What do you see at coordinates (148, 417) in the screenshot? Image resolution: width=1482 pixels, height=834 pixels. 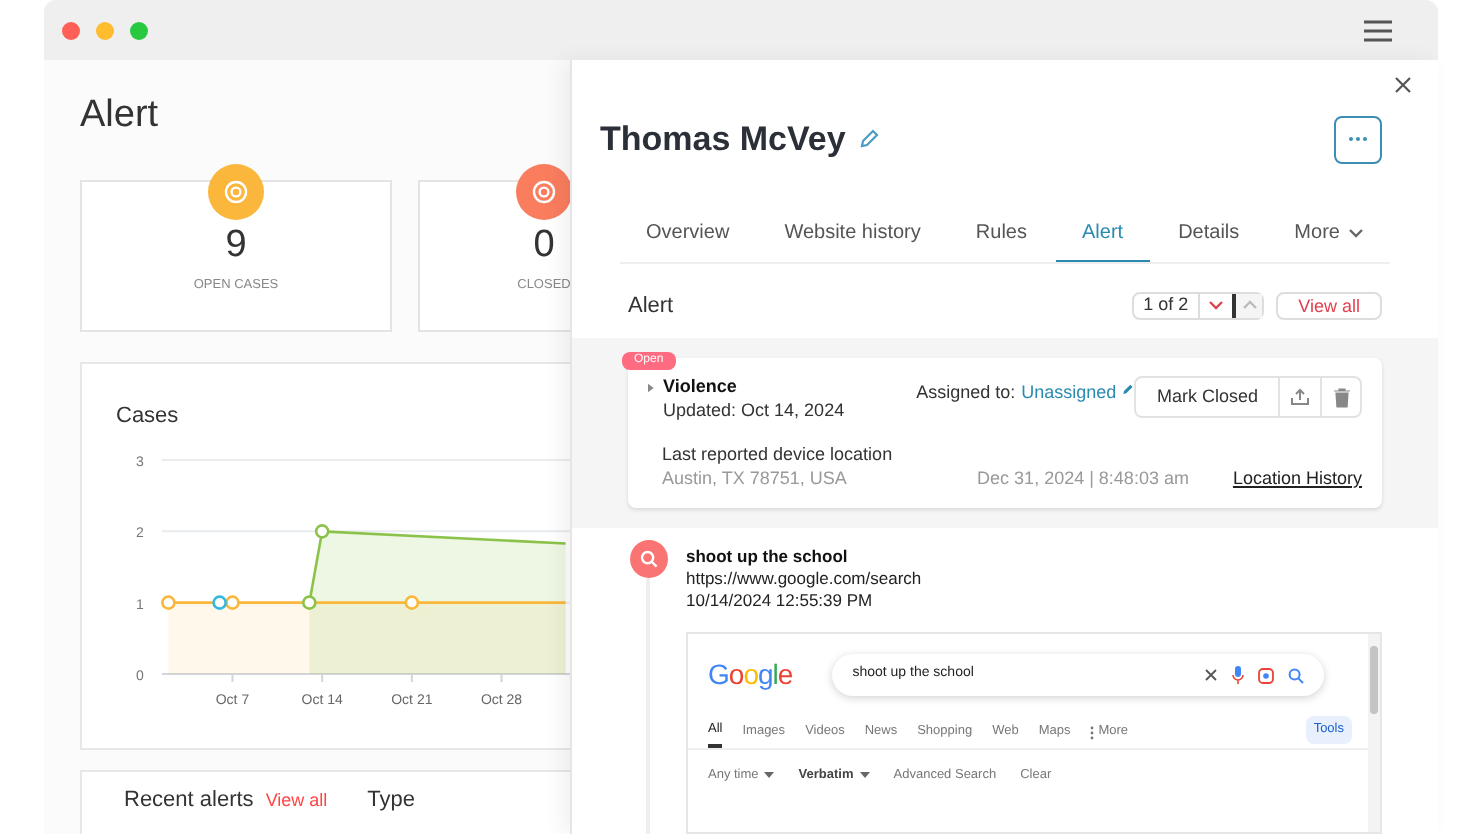 I see `chart-title: Cases` at bounding box center [148, 417].